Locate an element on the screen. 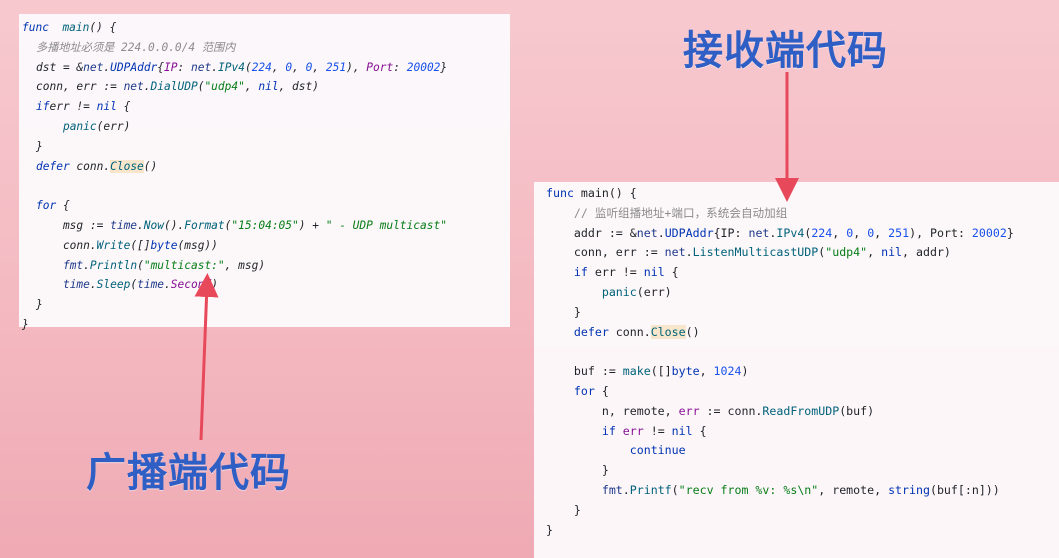  code-token: (msg)) is located at coordinates (197, 245).